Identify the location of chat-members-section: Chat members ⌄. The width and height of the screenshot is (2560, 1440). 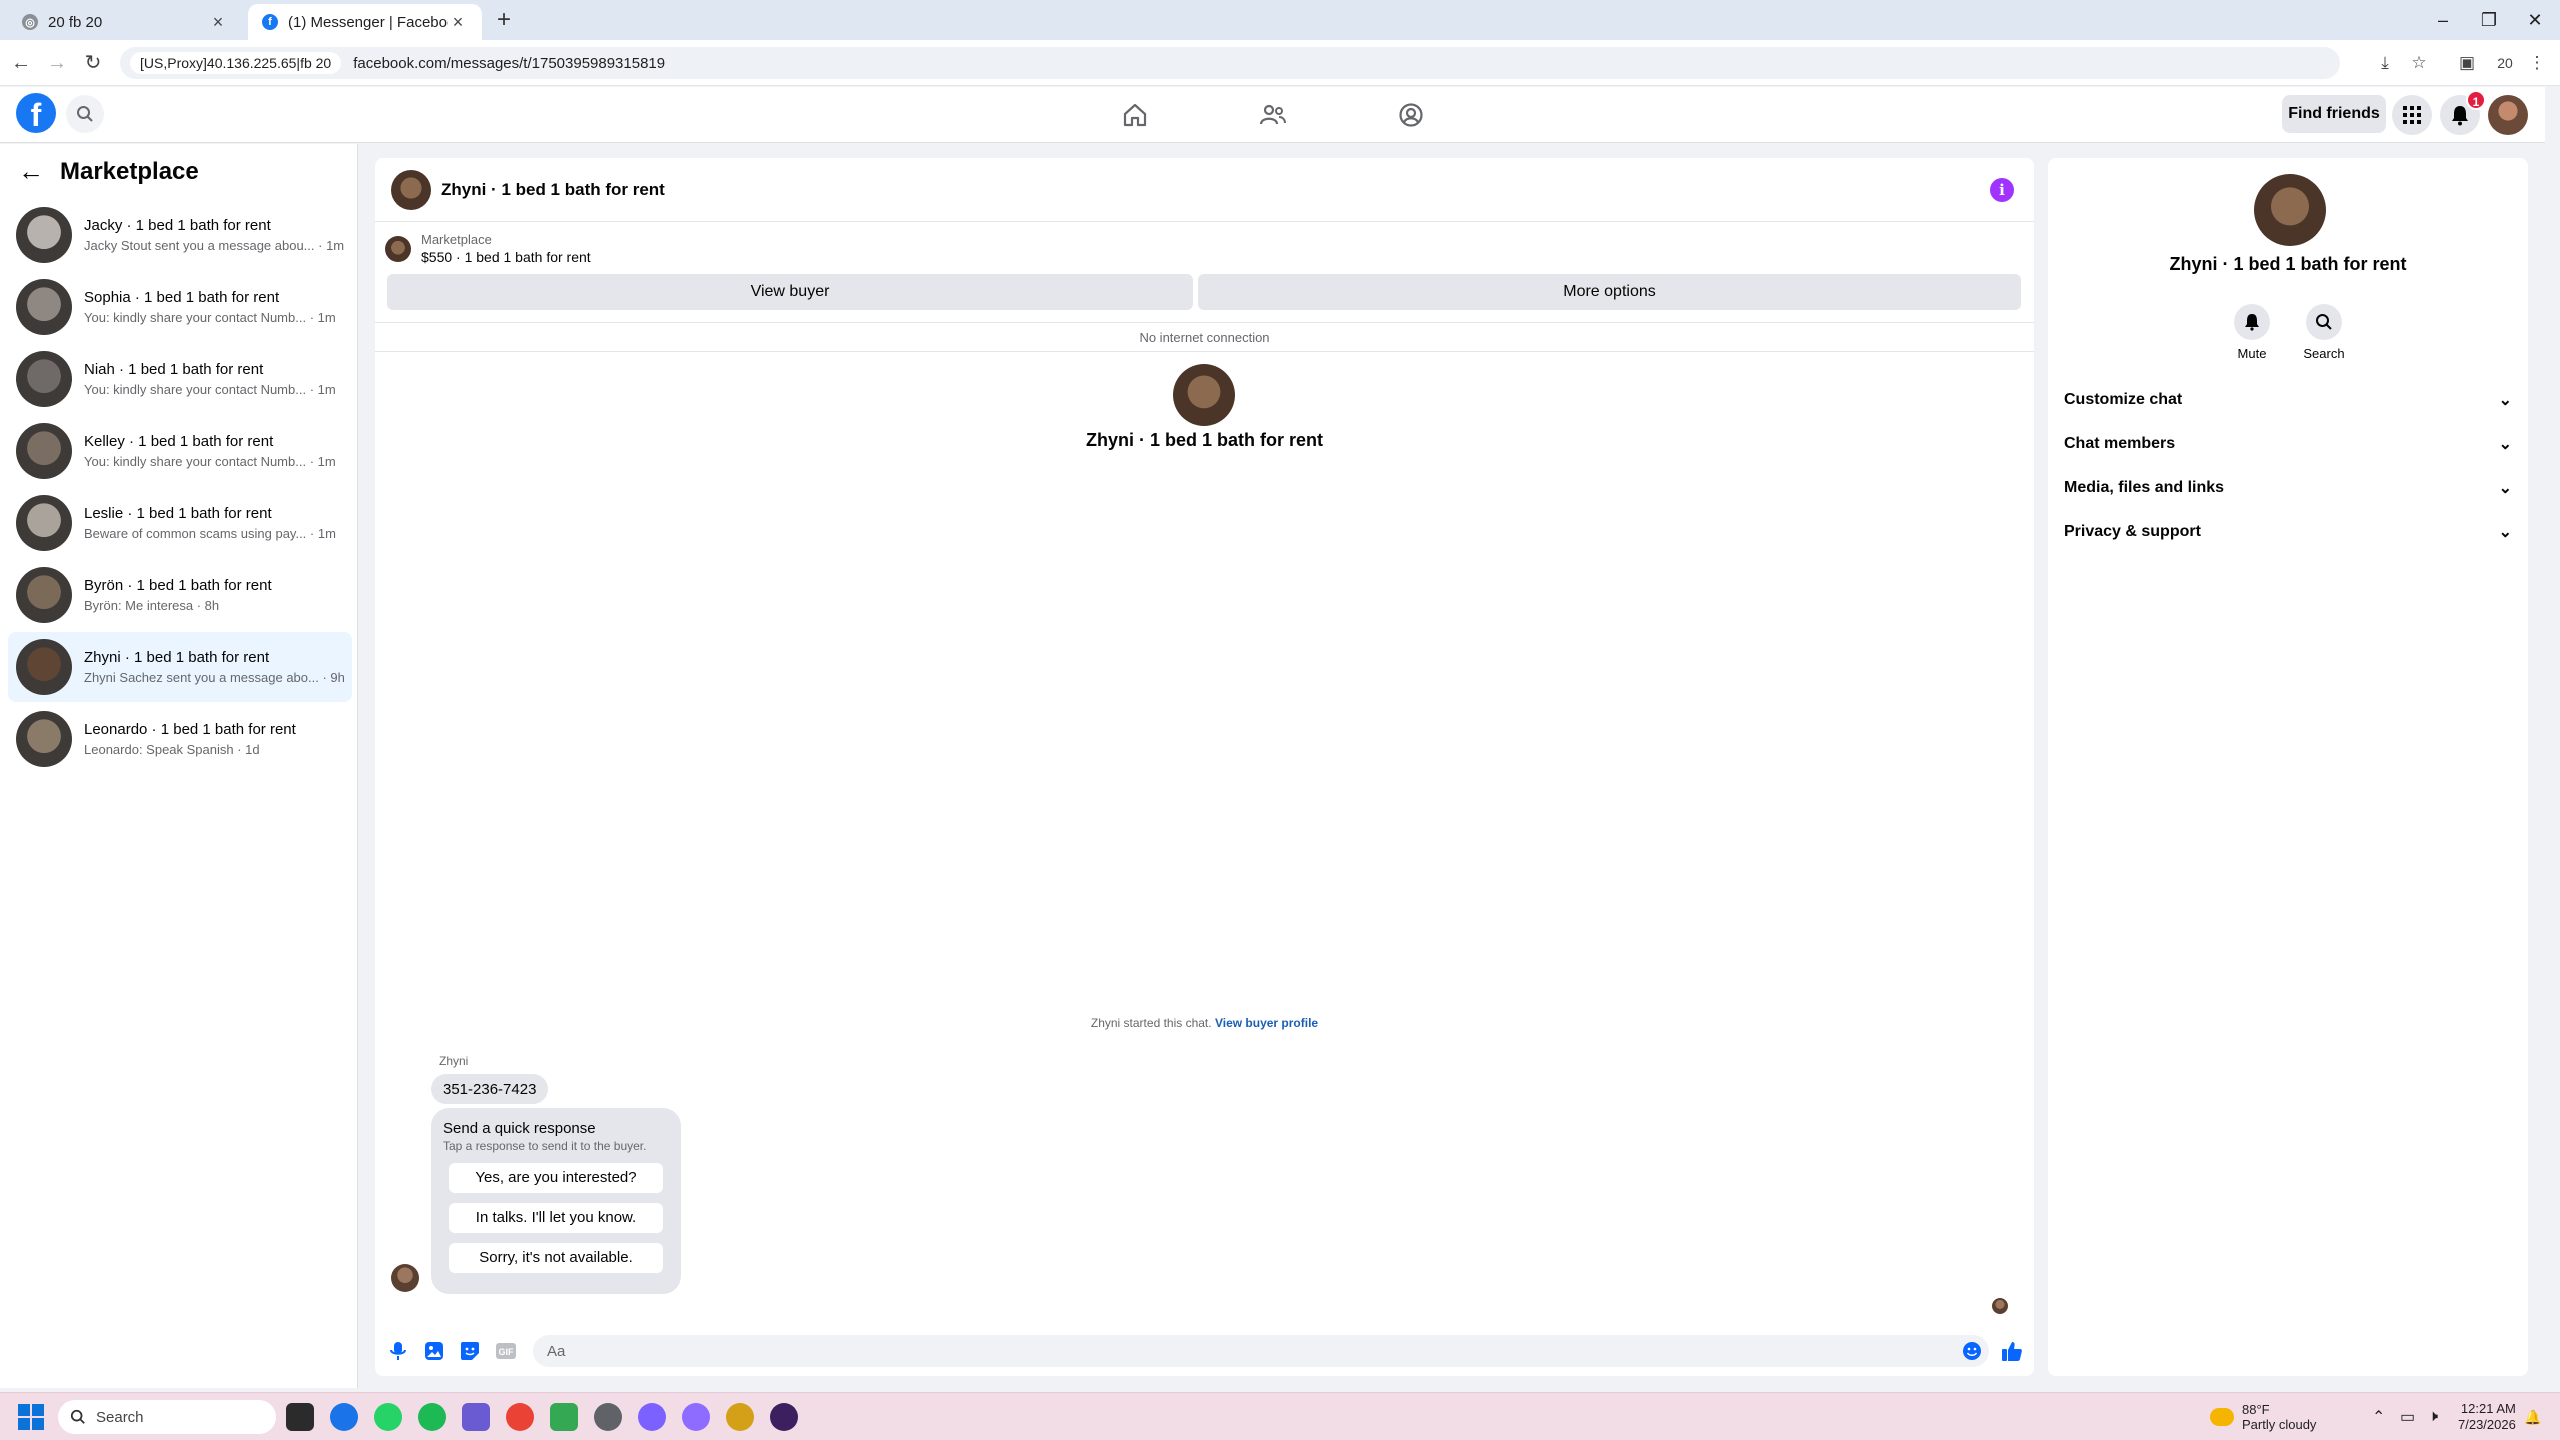
(2288, 444).